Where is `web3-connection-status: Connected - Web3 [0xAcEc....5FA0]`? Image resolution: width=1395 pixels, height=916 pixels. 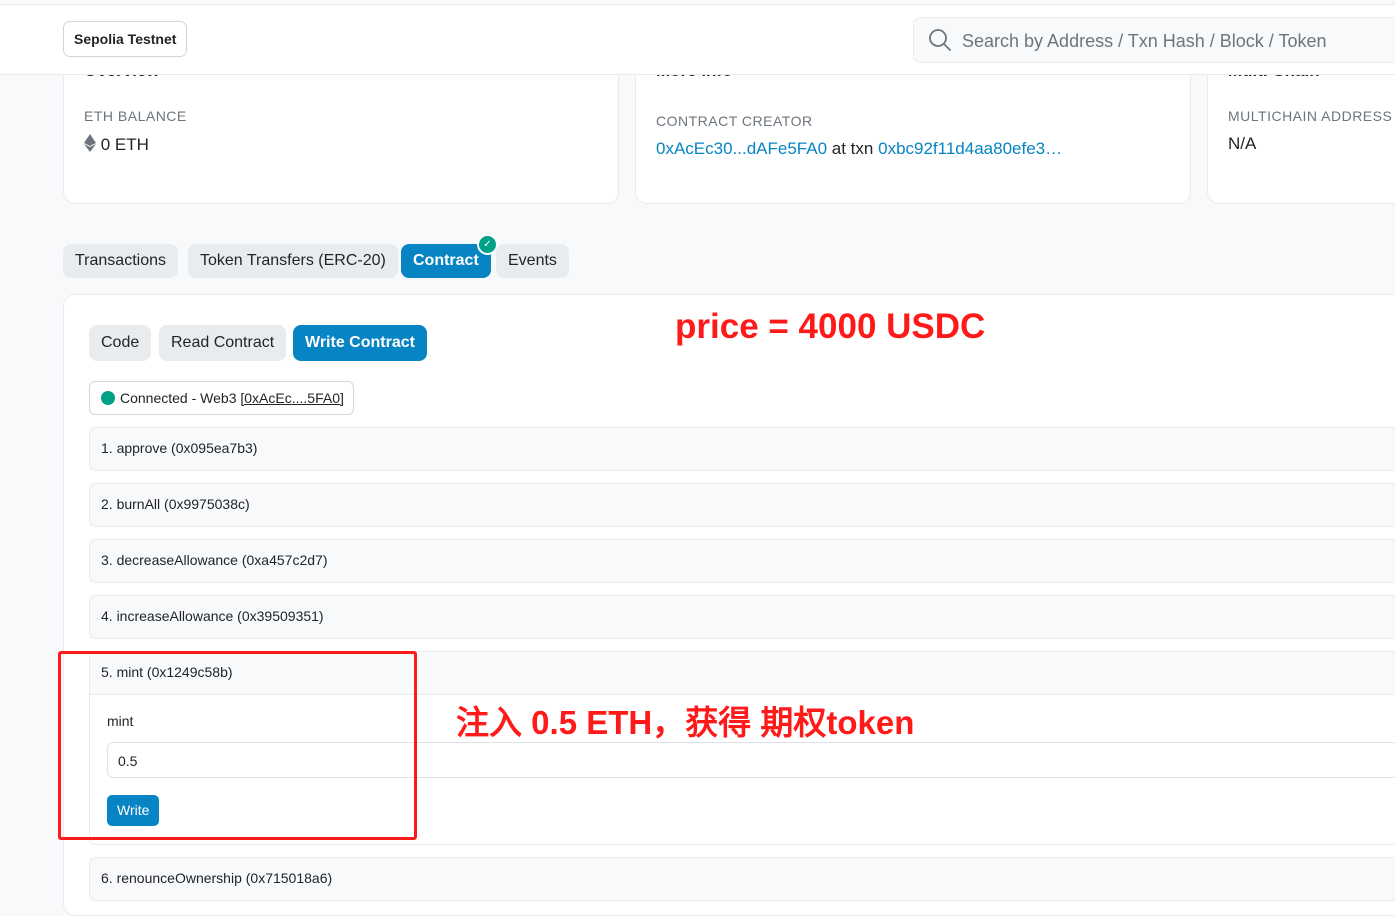
web3-connection-status: Connected - Web3 [0xAcEc....5FA0] is located at coordinates (221, 398).